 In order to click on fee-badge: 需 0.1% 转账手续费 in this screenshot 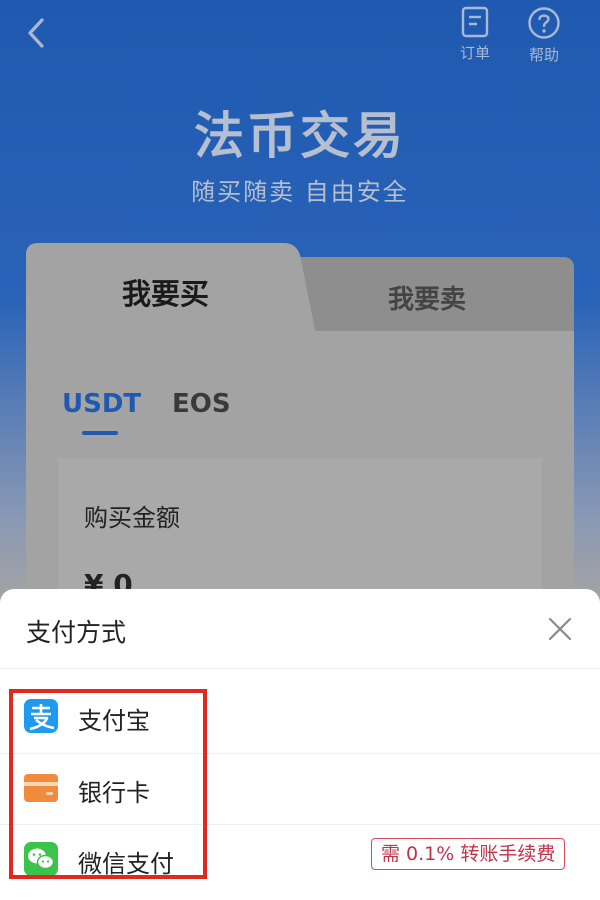, I will do `click(468, 854)`.